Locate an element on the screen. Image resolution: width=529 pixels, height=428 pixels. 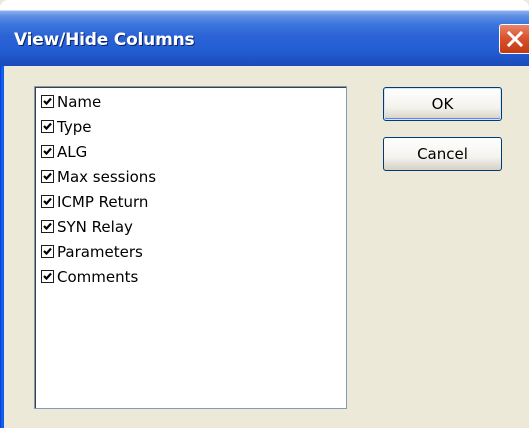
column-item-label: Parameters is located at coordinates (100, 251).